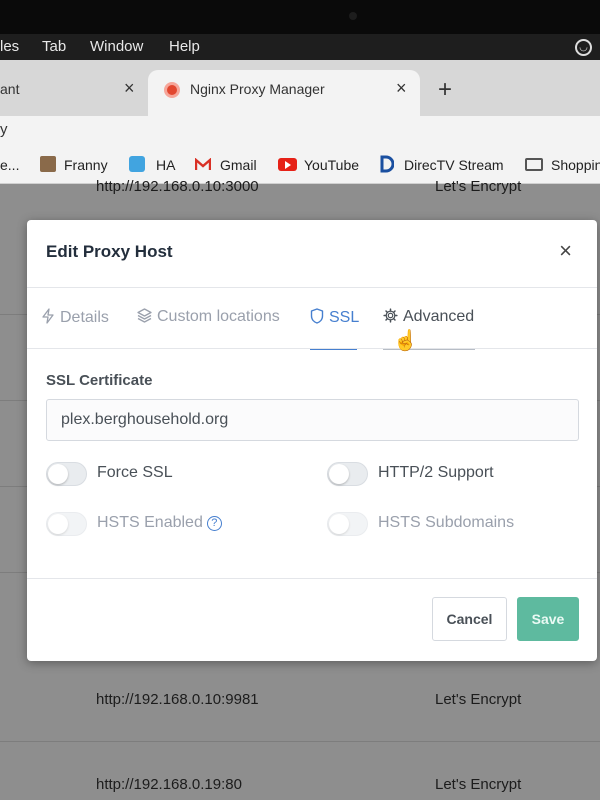  What do you see at coordinates (10, 89) in the screenshot?
I see `tab-label: ant` at bounding box center [10, 89].